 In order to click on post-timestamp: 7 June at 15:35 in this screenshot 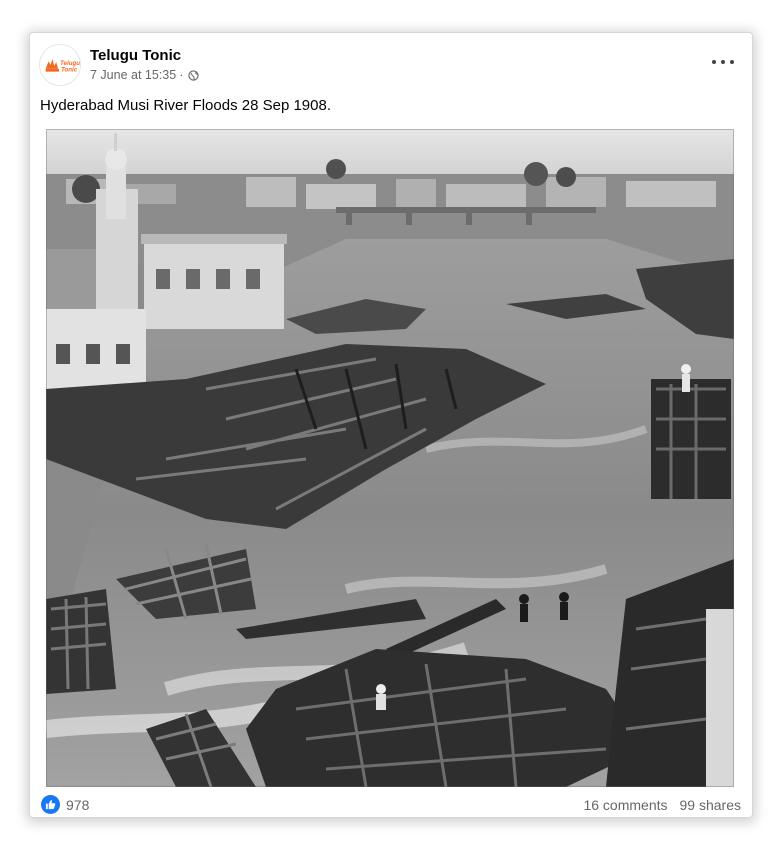, I will do `click(133, 75)`.